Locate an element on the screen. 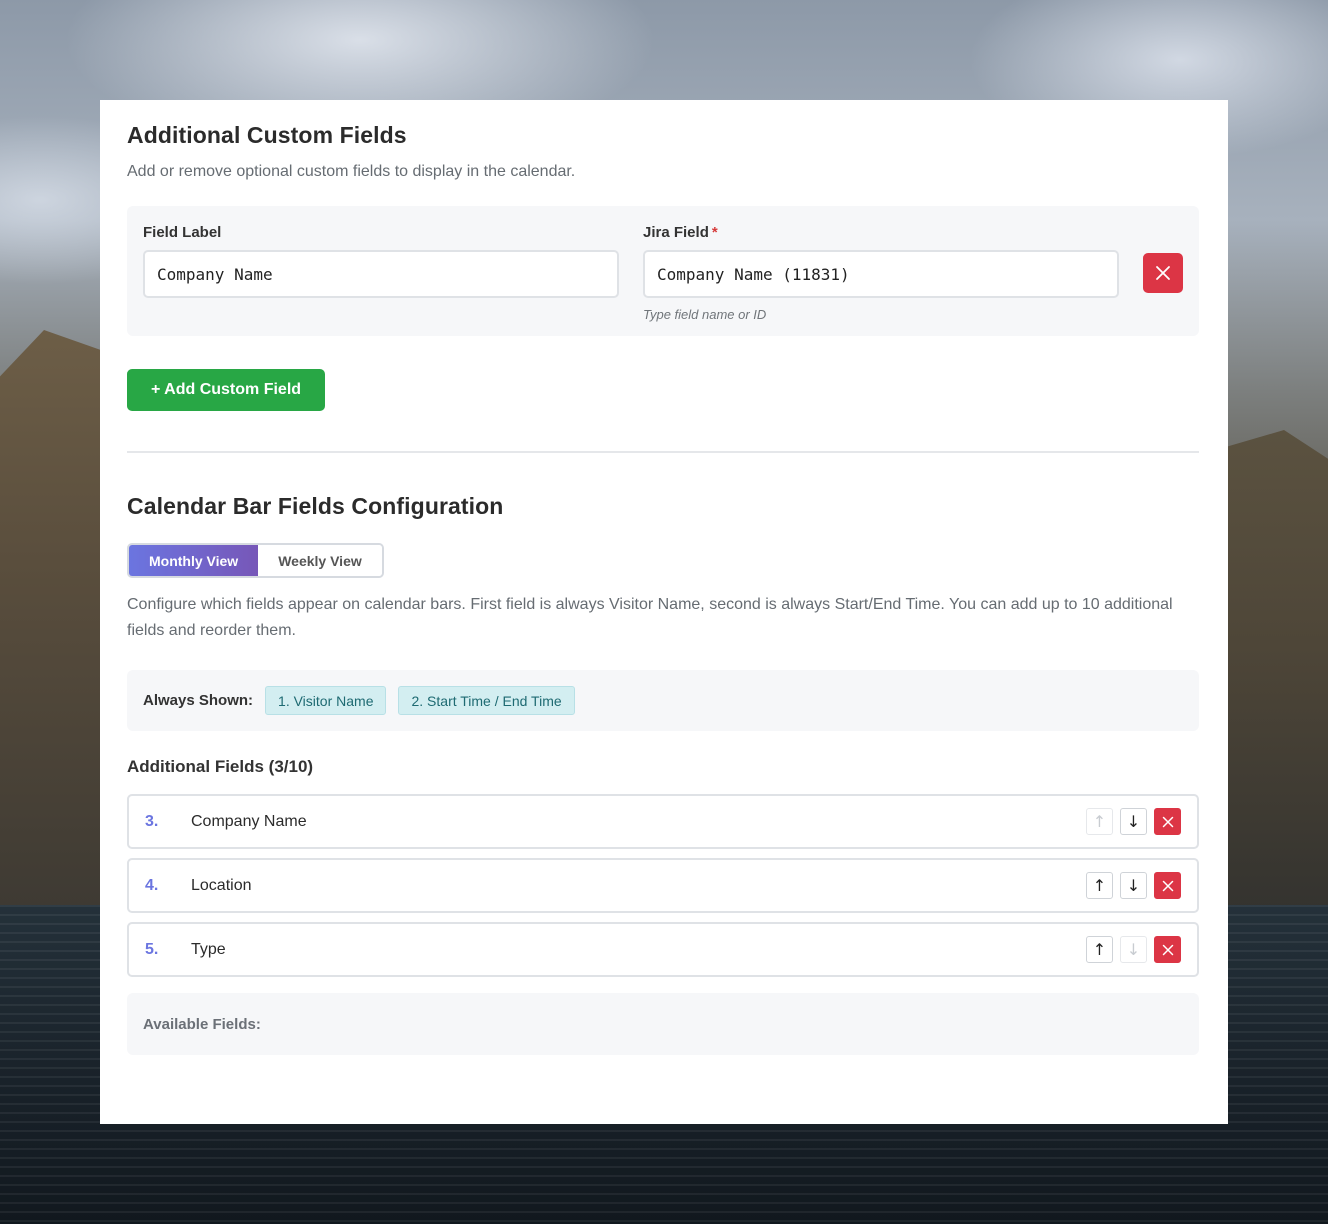 The width and height of the screenshot is (1328, 1224). list-item: 4. Location ↑ ↓ is located at coordinates (663, 885).